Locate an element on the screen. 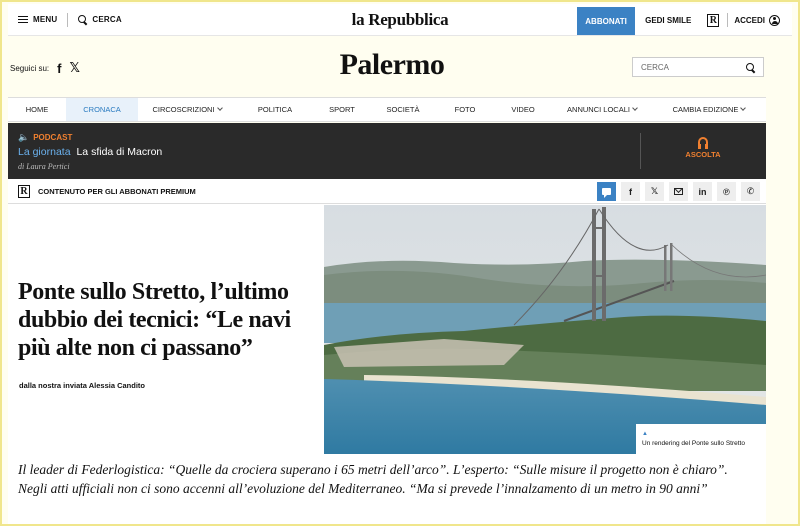 This screenshot has height=526, width=800. nav-label: VIDEO is located at coordinates (523, 109).